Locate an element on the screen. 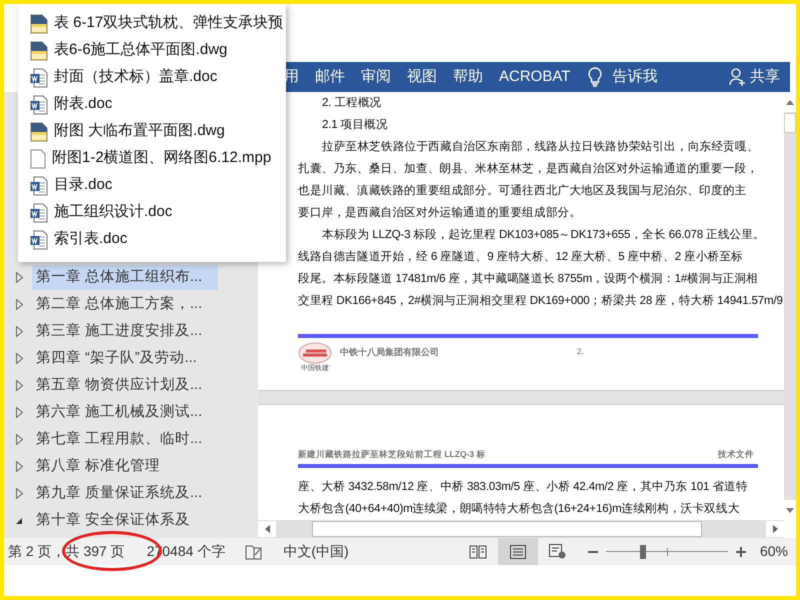  zoom-slider is located at coordinates (667, 551).